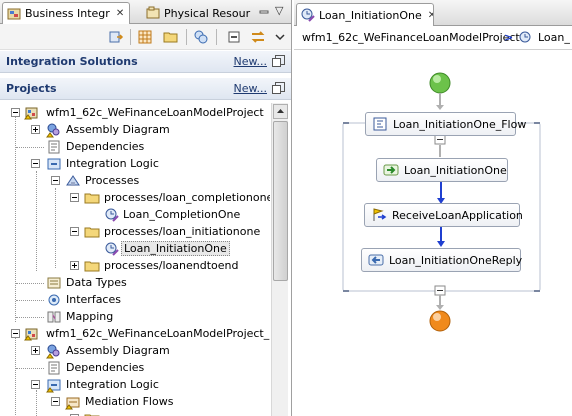  I want to click on scroll-thumb, so click(280, 201).